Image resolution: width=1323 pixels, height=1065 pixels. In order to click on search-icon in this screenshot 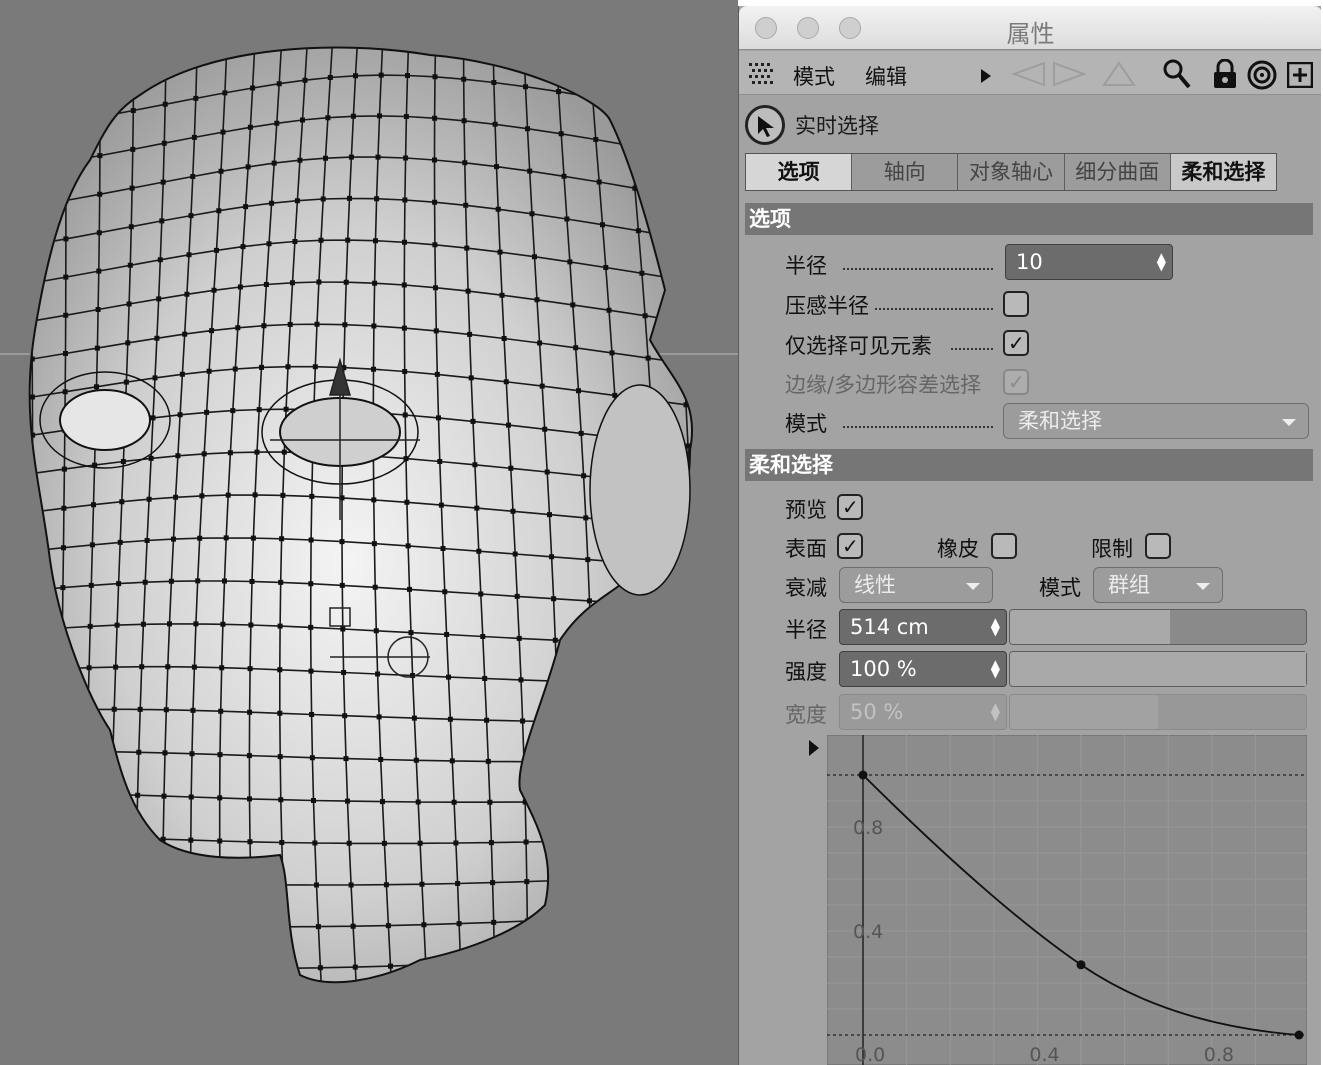, I will do `click(1177, 74)`.